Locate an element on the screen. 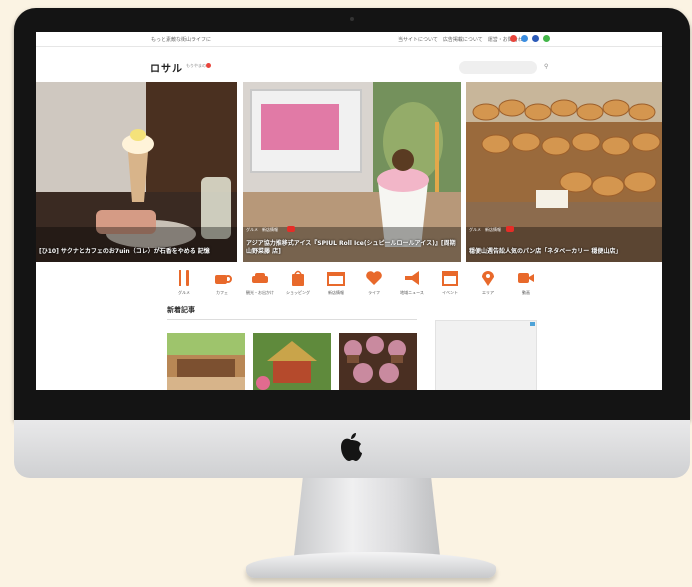 This screenshot has height=587, width=692. site-logo: ロサル is located at coordinates (166, 67).